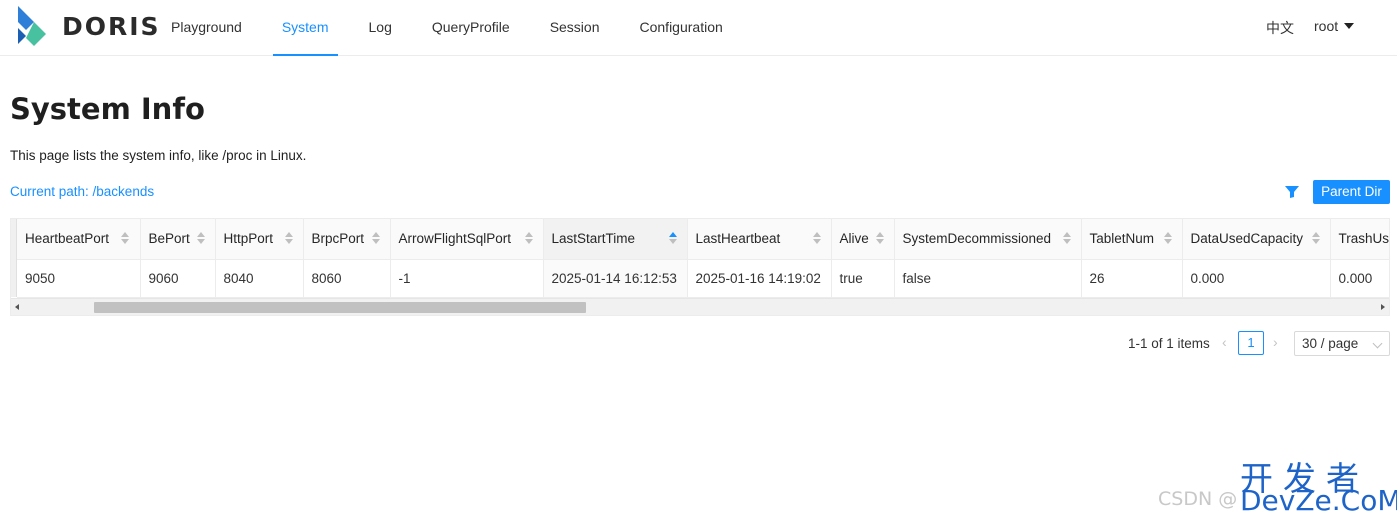 This screenshot has width=1397, height=523. I want to click on scrollbar-thumb, so click(340, 307).